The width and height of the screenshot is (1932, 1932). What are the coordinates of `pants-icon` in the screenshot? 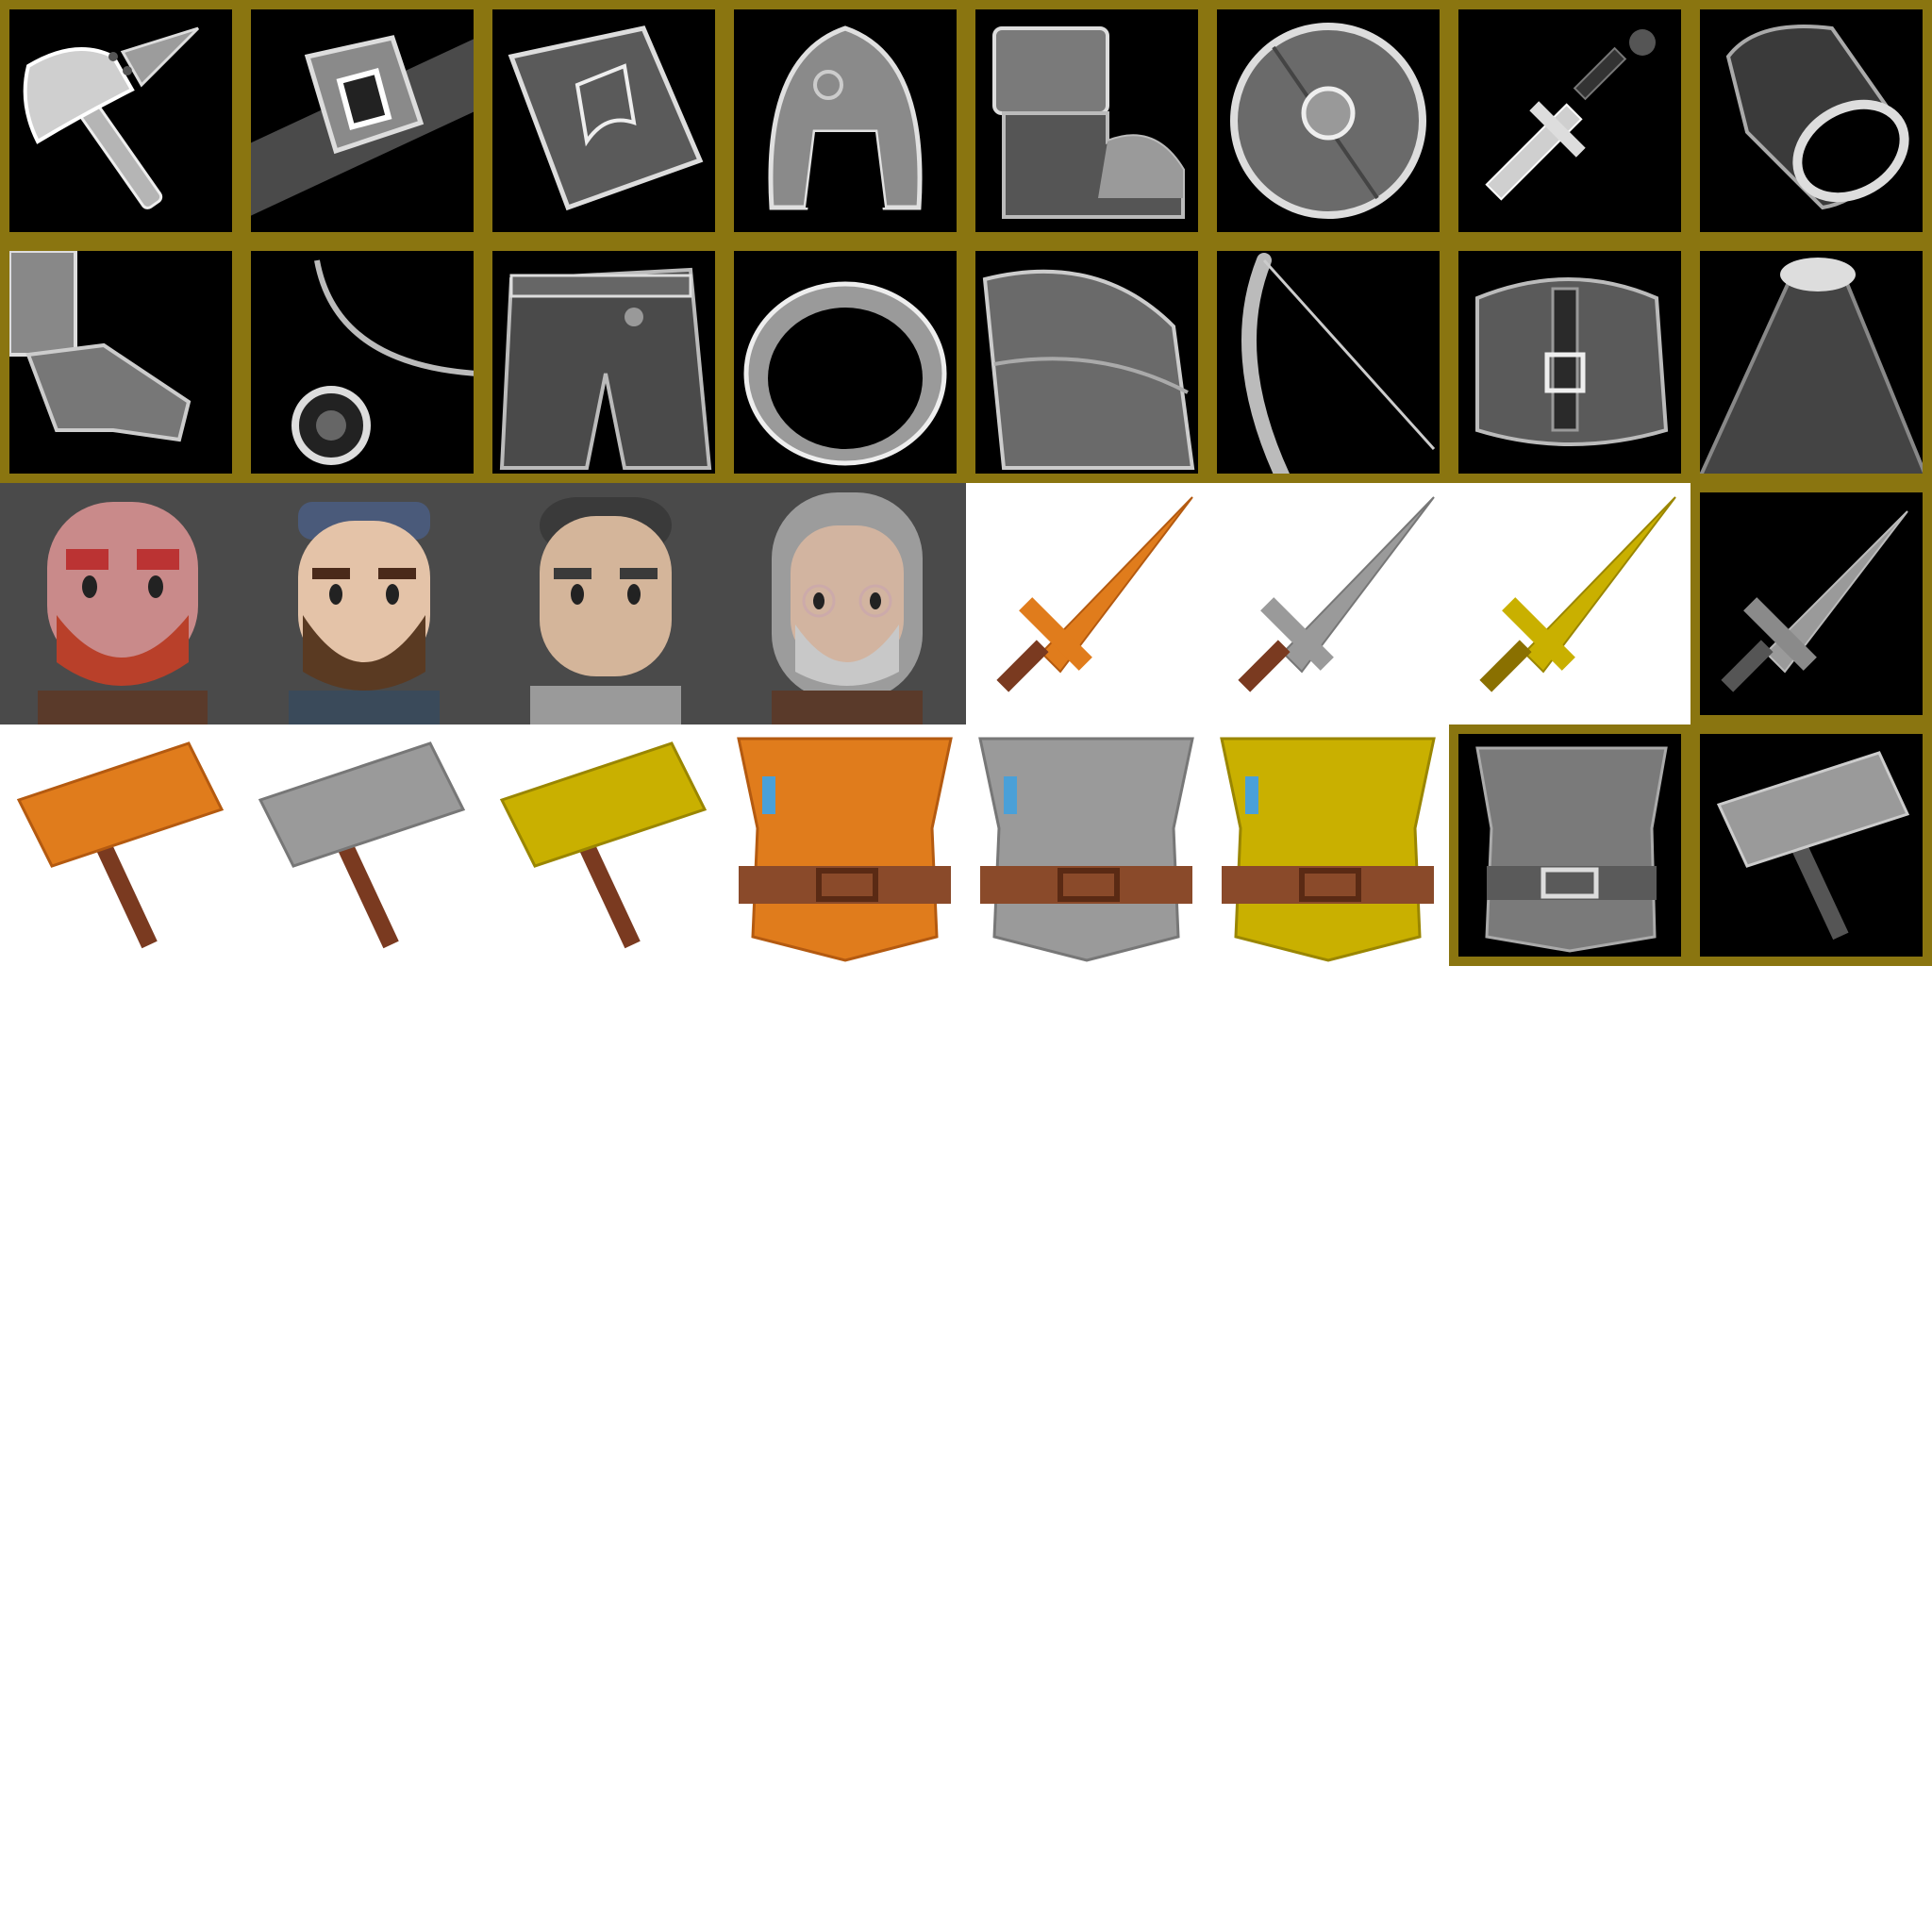 It's located at (605, 369).